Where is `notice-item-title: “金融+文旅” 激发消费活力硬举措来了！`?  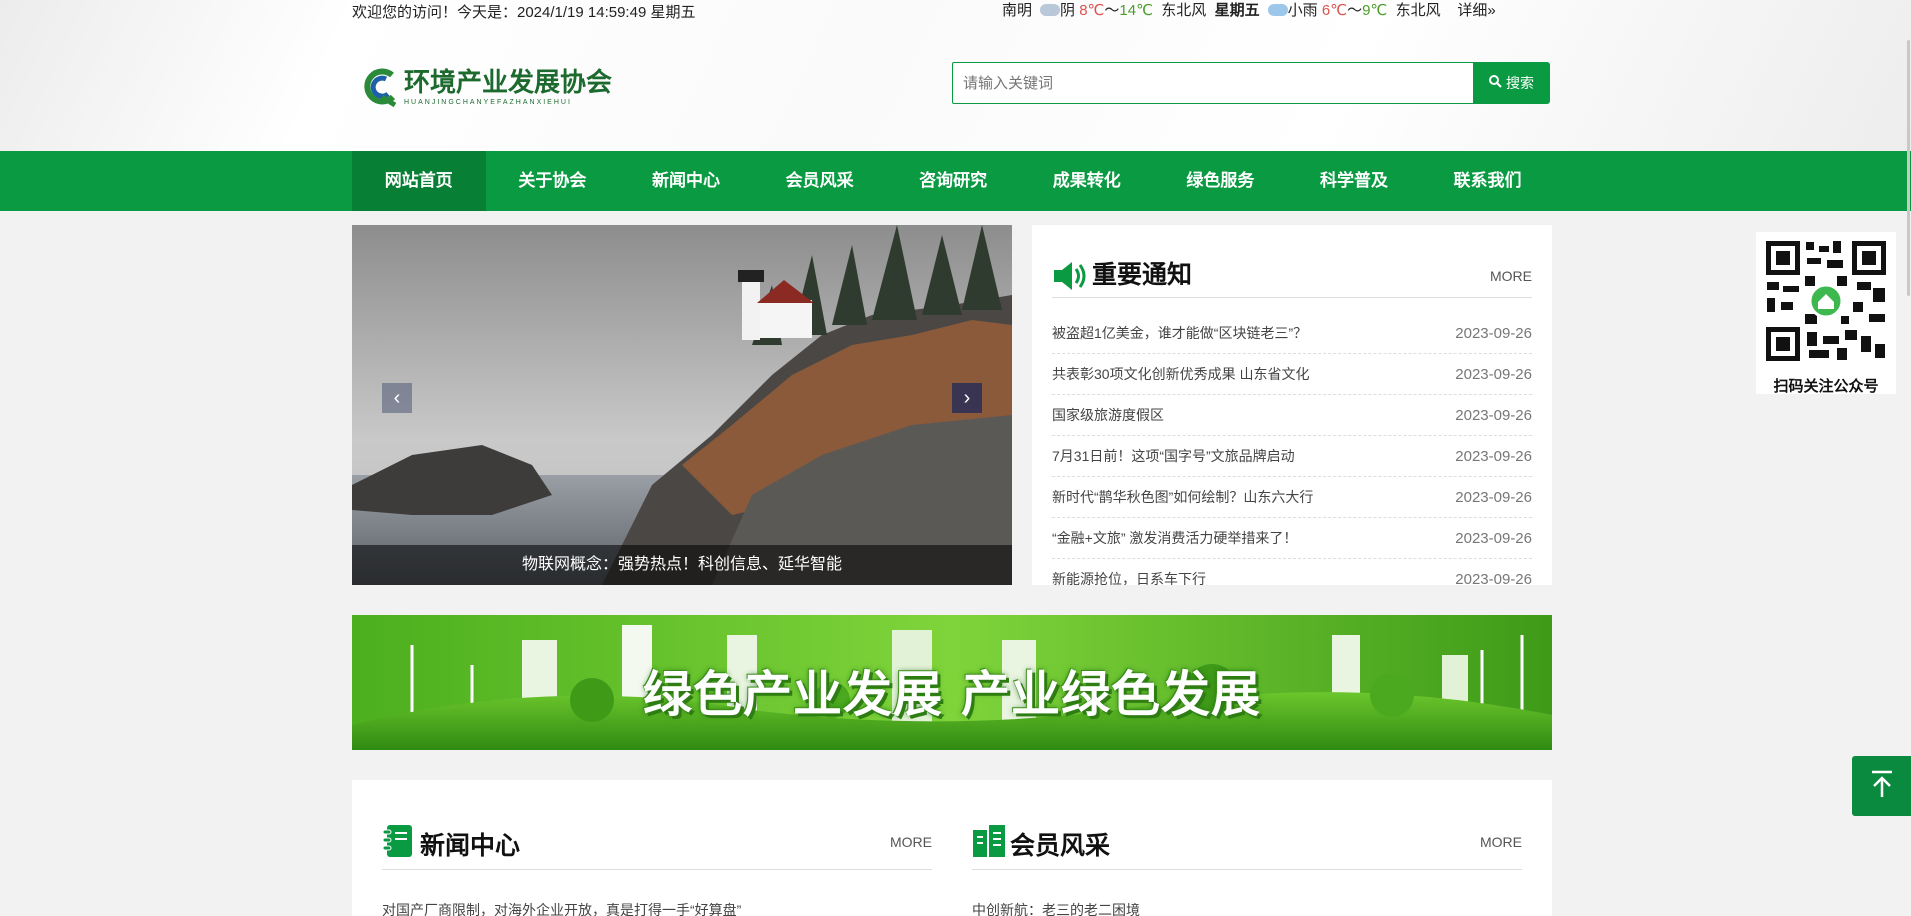 notice-item-title: “金融+文旅” 激发消费活力硬举措来了！ is located at coordinates (1175, 538).